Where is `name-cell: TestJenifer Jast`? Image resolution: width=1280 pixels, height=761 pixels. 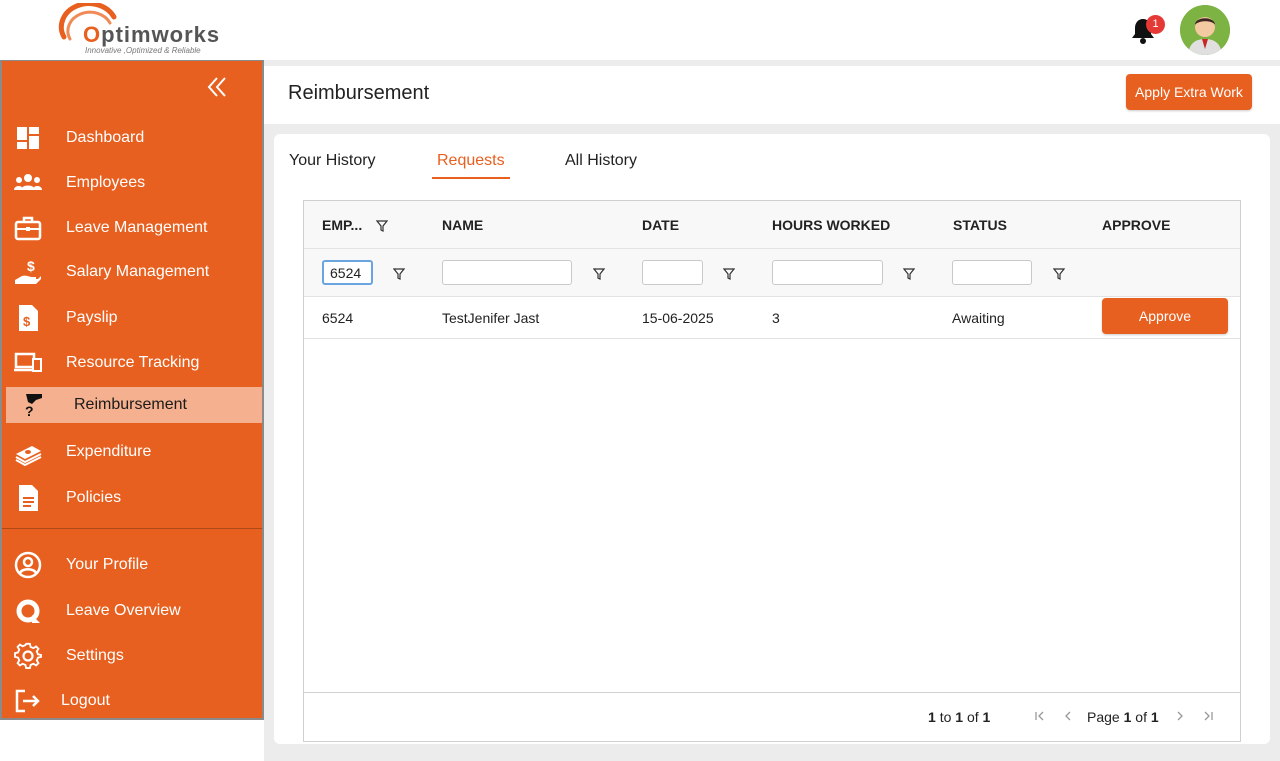 name-cell: TestJenifer Jast is located at coordinates (491, 318).